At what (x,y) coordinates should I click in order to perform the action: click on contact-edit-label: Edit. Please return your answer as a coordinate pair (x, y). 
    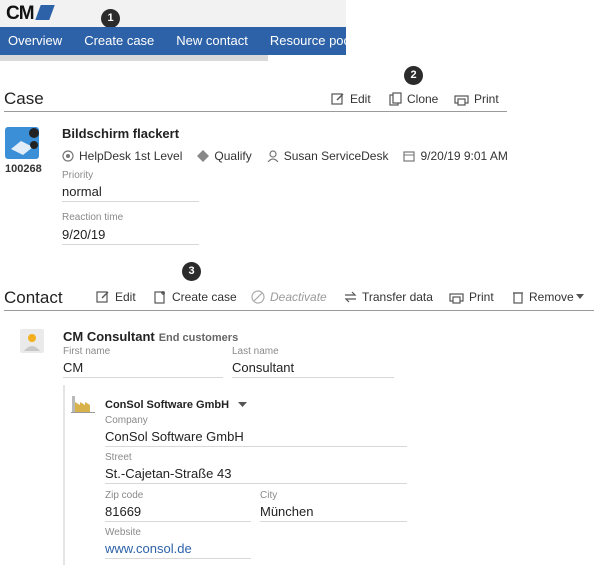
    Looking at the image, I should click on (125, 297).